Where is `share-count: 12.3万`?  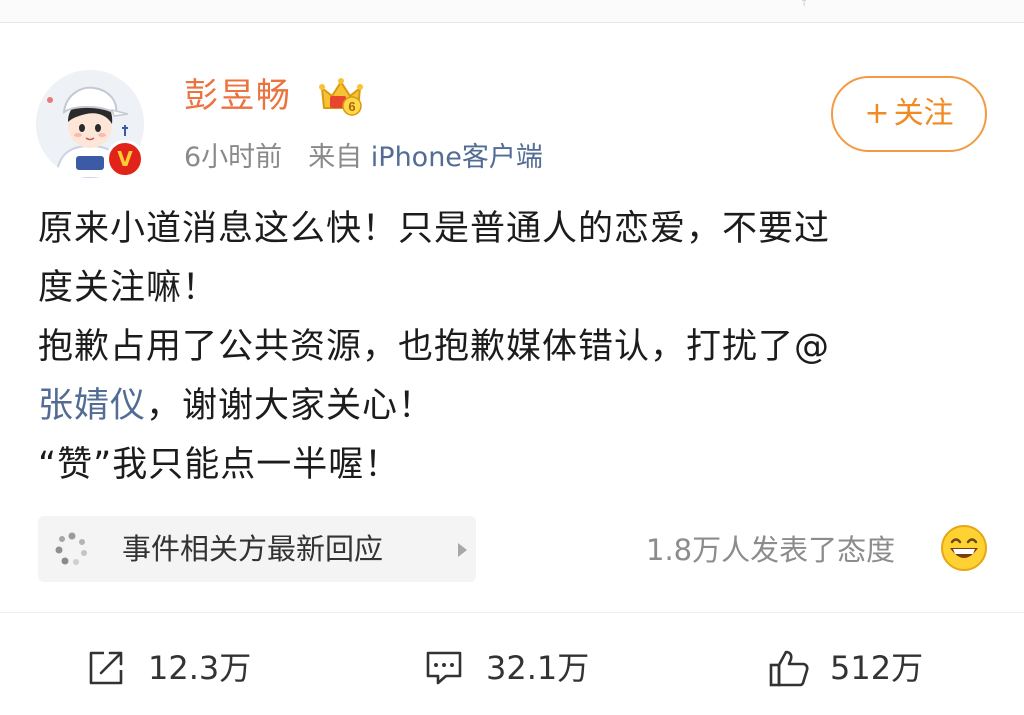
share-count: 12.3万 is located at coordinates (200, 668).